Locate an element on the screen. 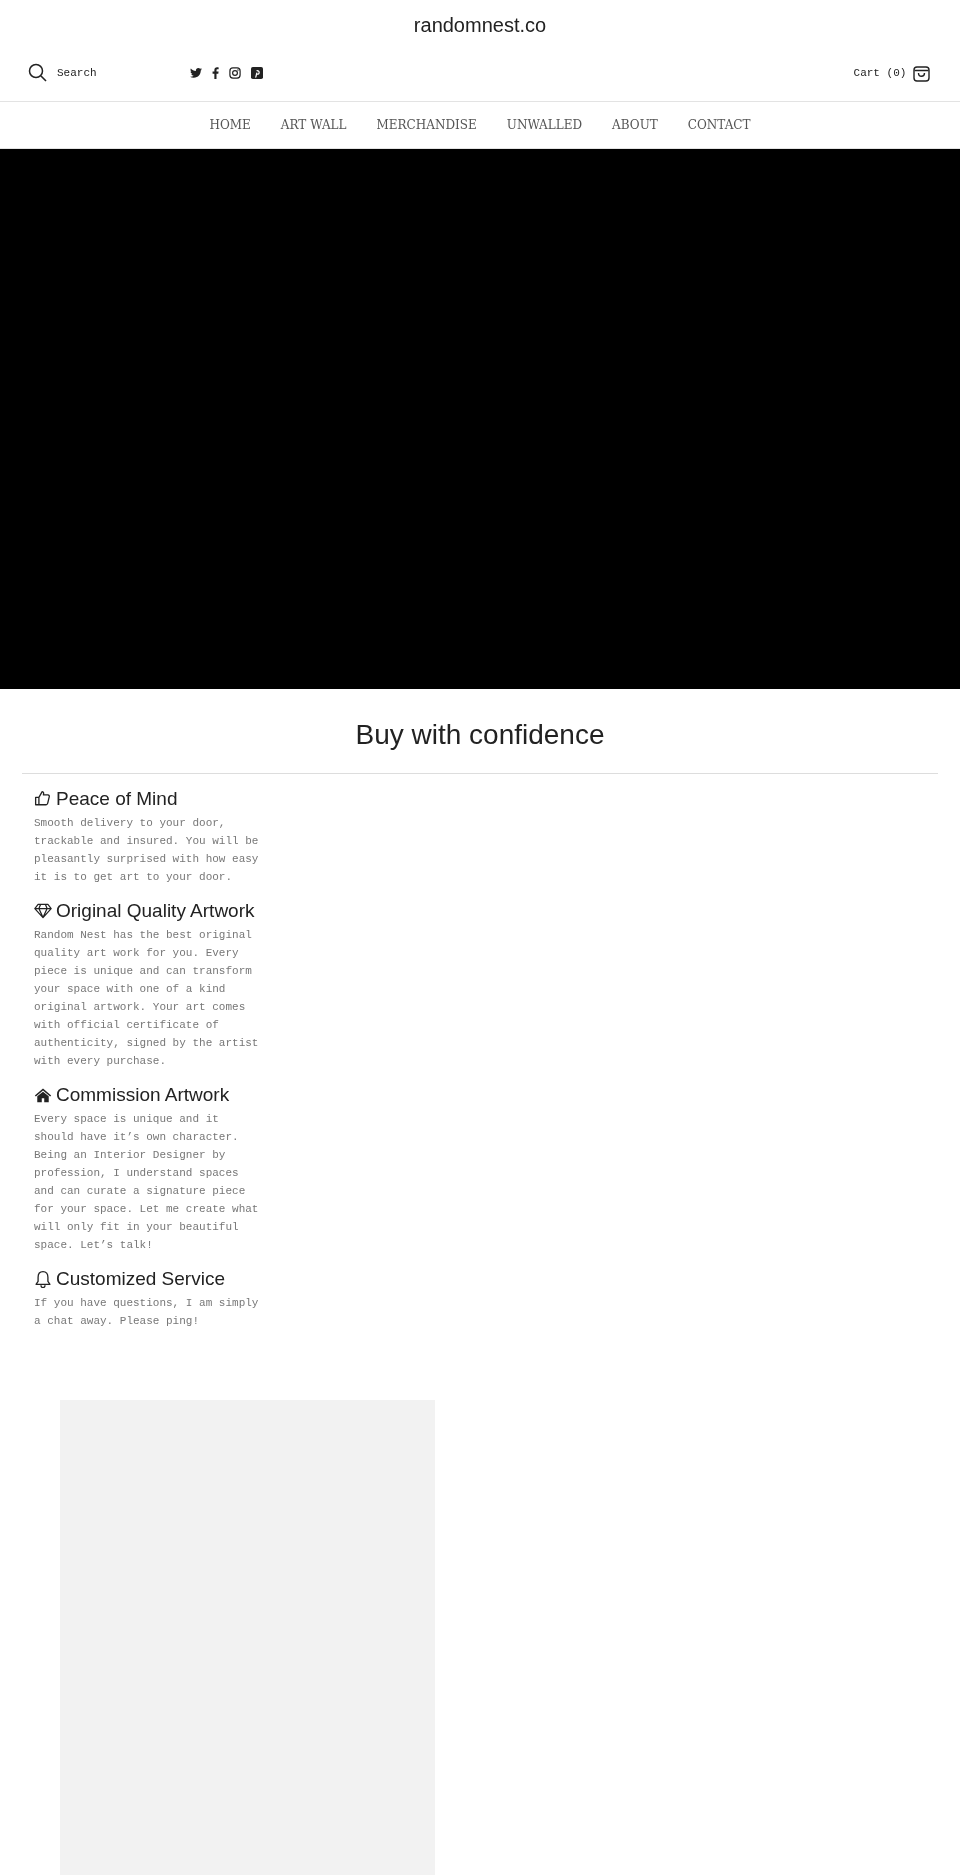  feature-title: Commission Artwork is located at coordinates (143, 1095).